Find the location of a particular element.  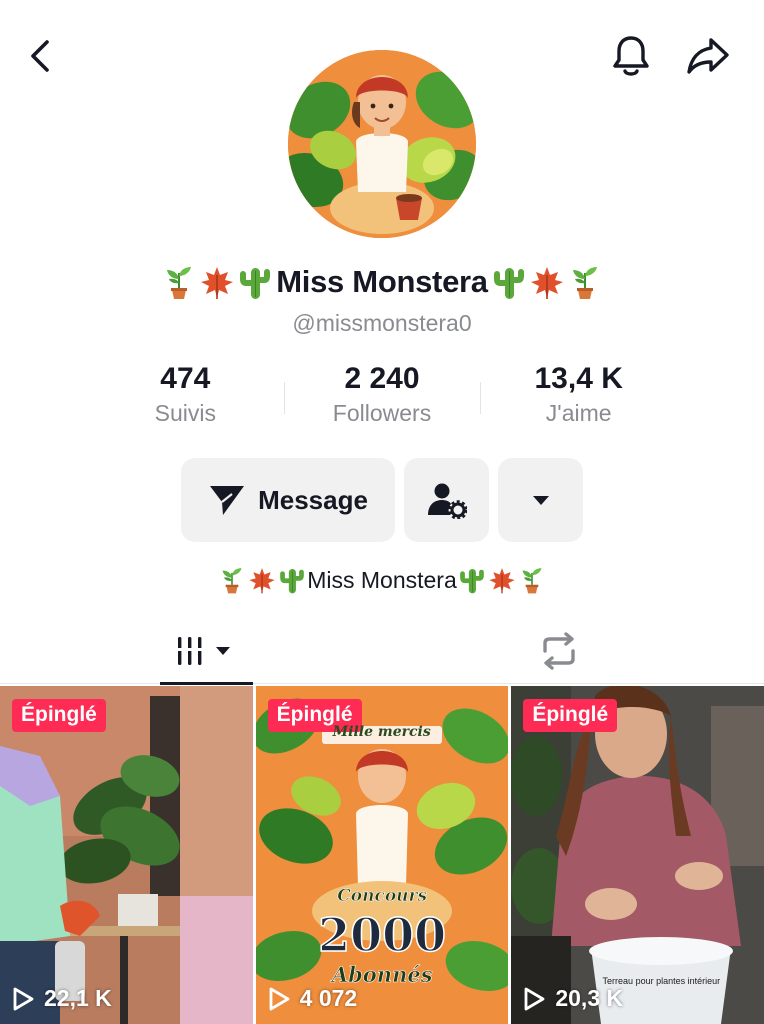

video-thumbnail-1: Épinglé 22,1 K is located at coordinates (126, 855).